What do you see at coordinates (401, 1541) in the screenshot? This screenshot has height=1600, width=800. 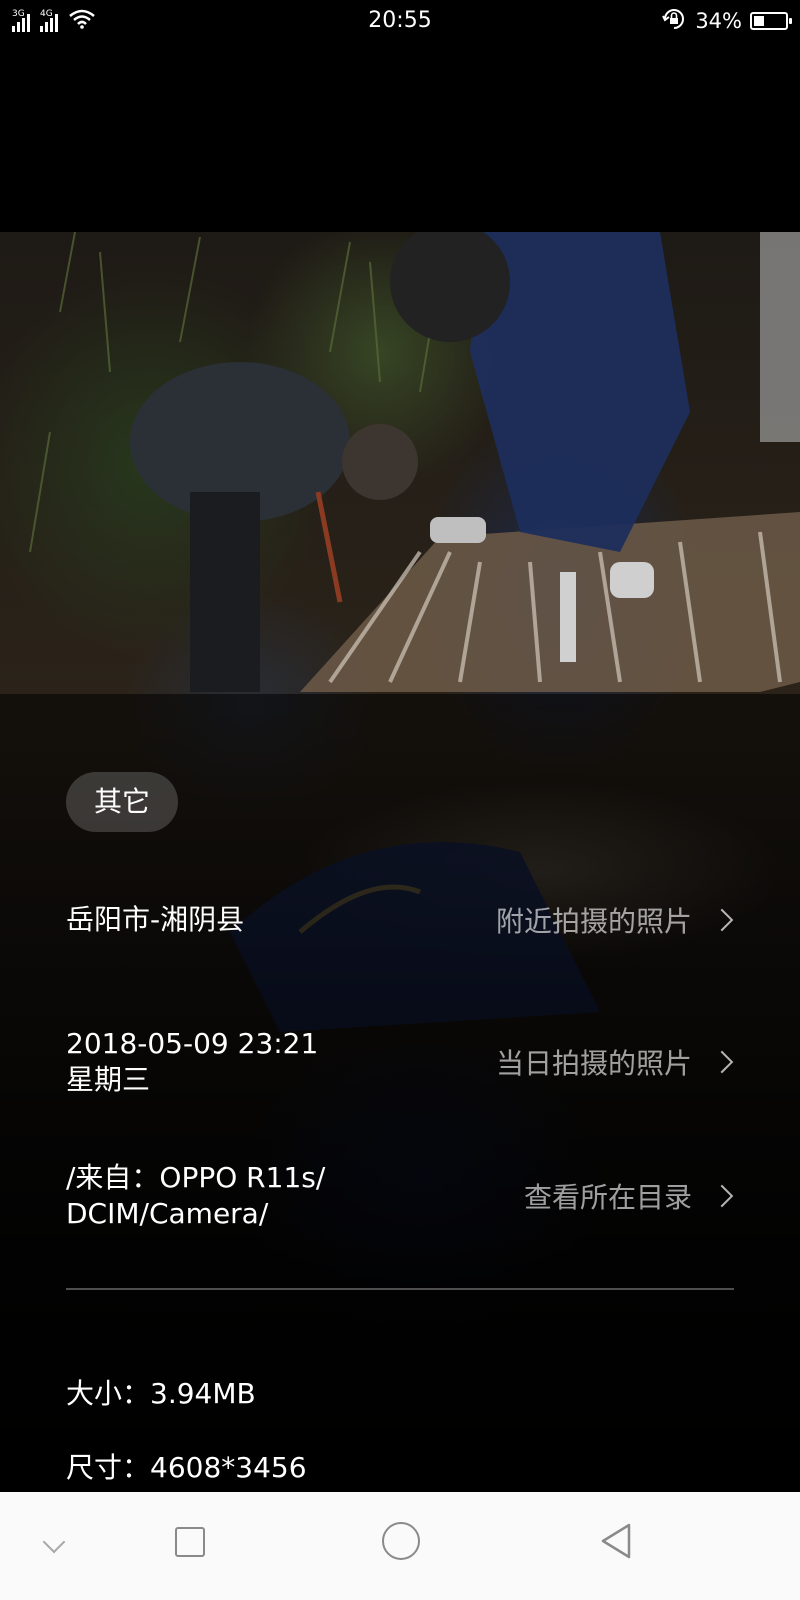 I see `home-icon` at bounding box center [401, 1541].